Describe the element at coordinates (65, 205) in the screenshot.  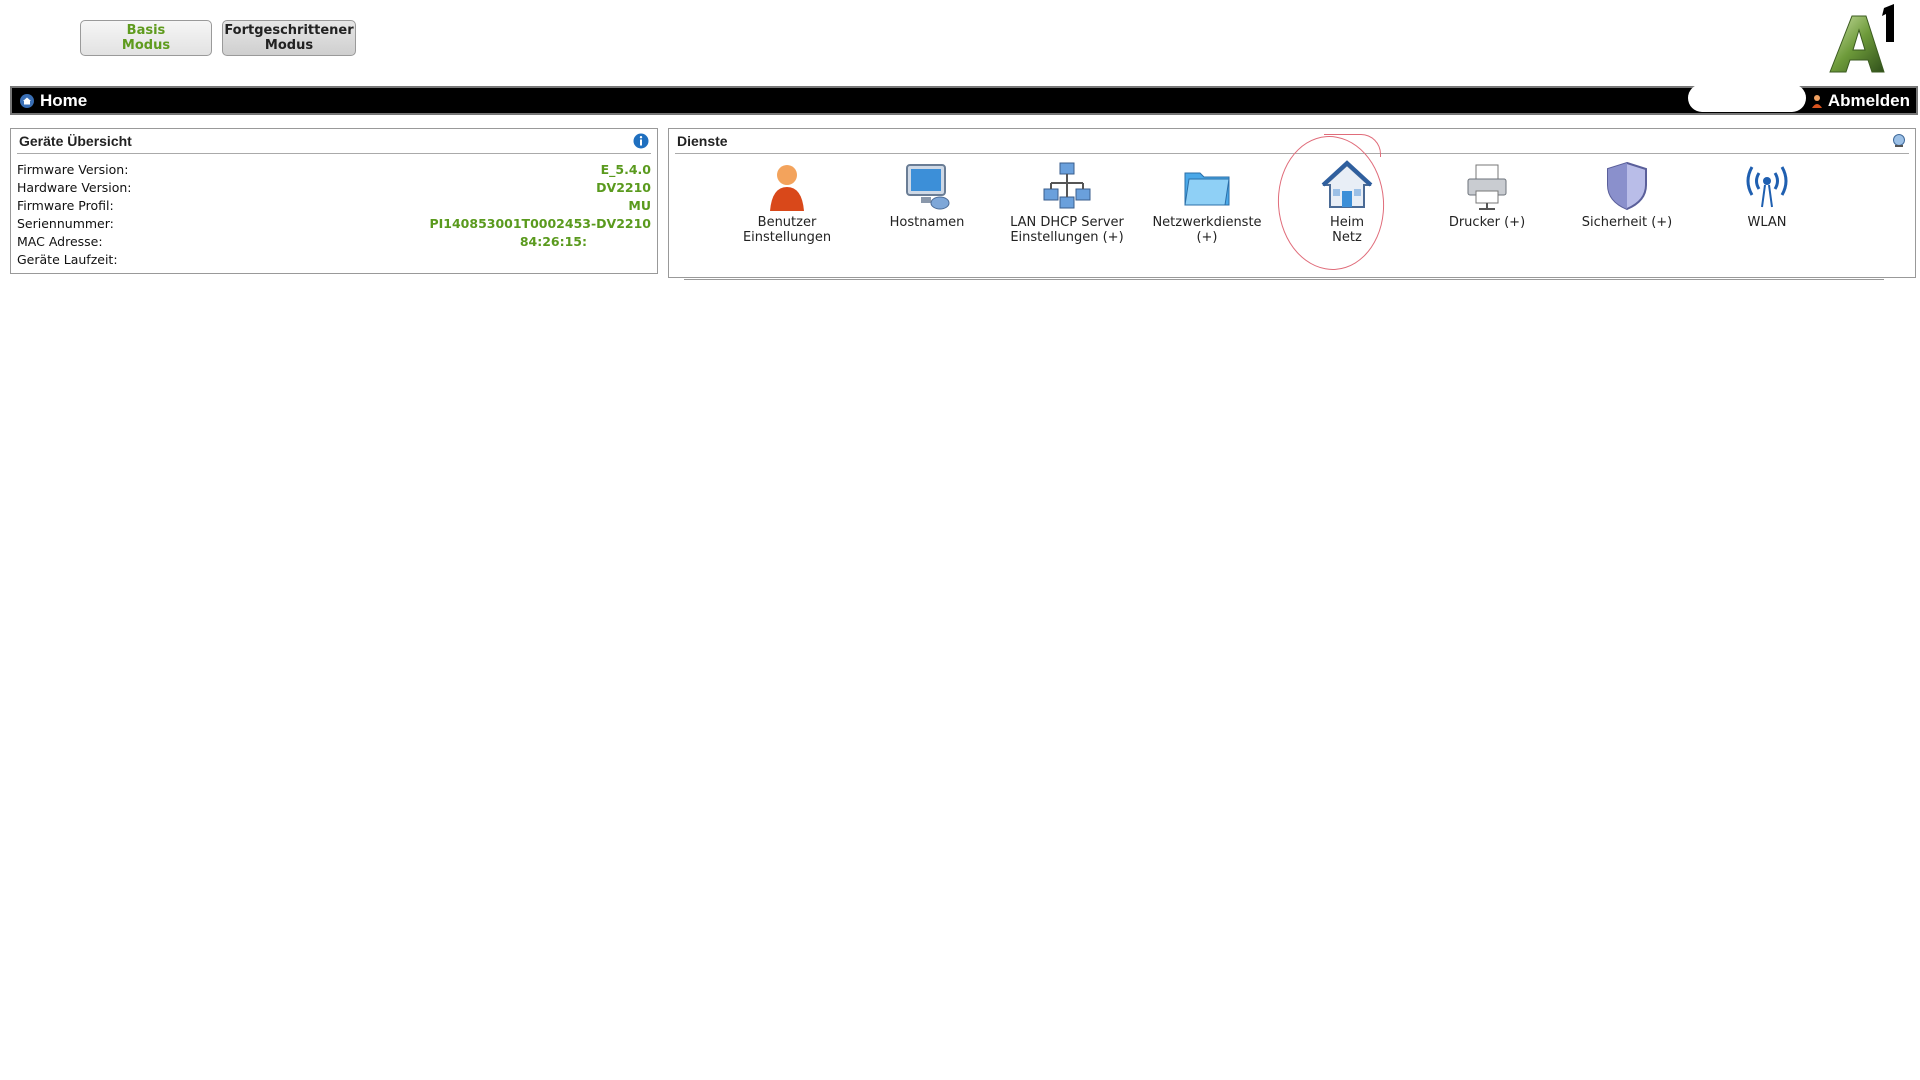
I see `firmware-profile-label: Firmware Profil:` at that location.